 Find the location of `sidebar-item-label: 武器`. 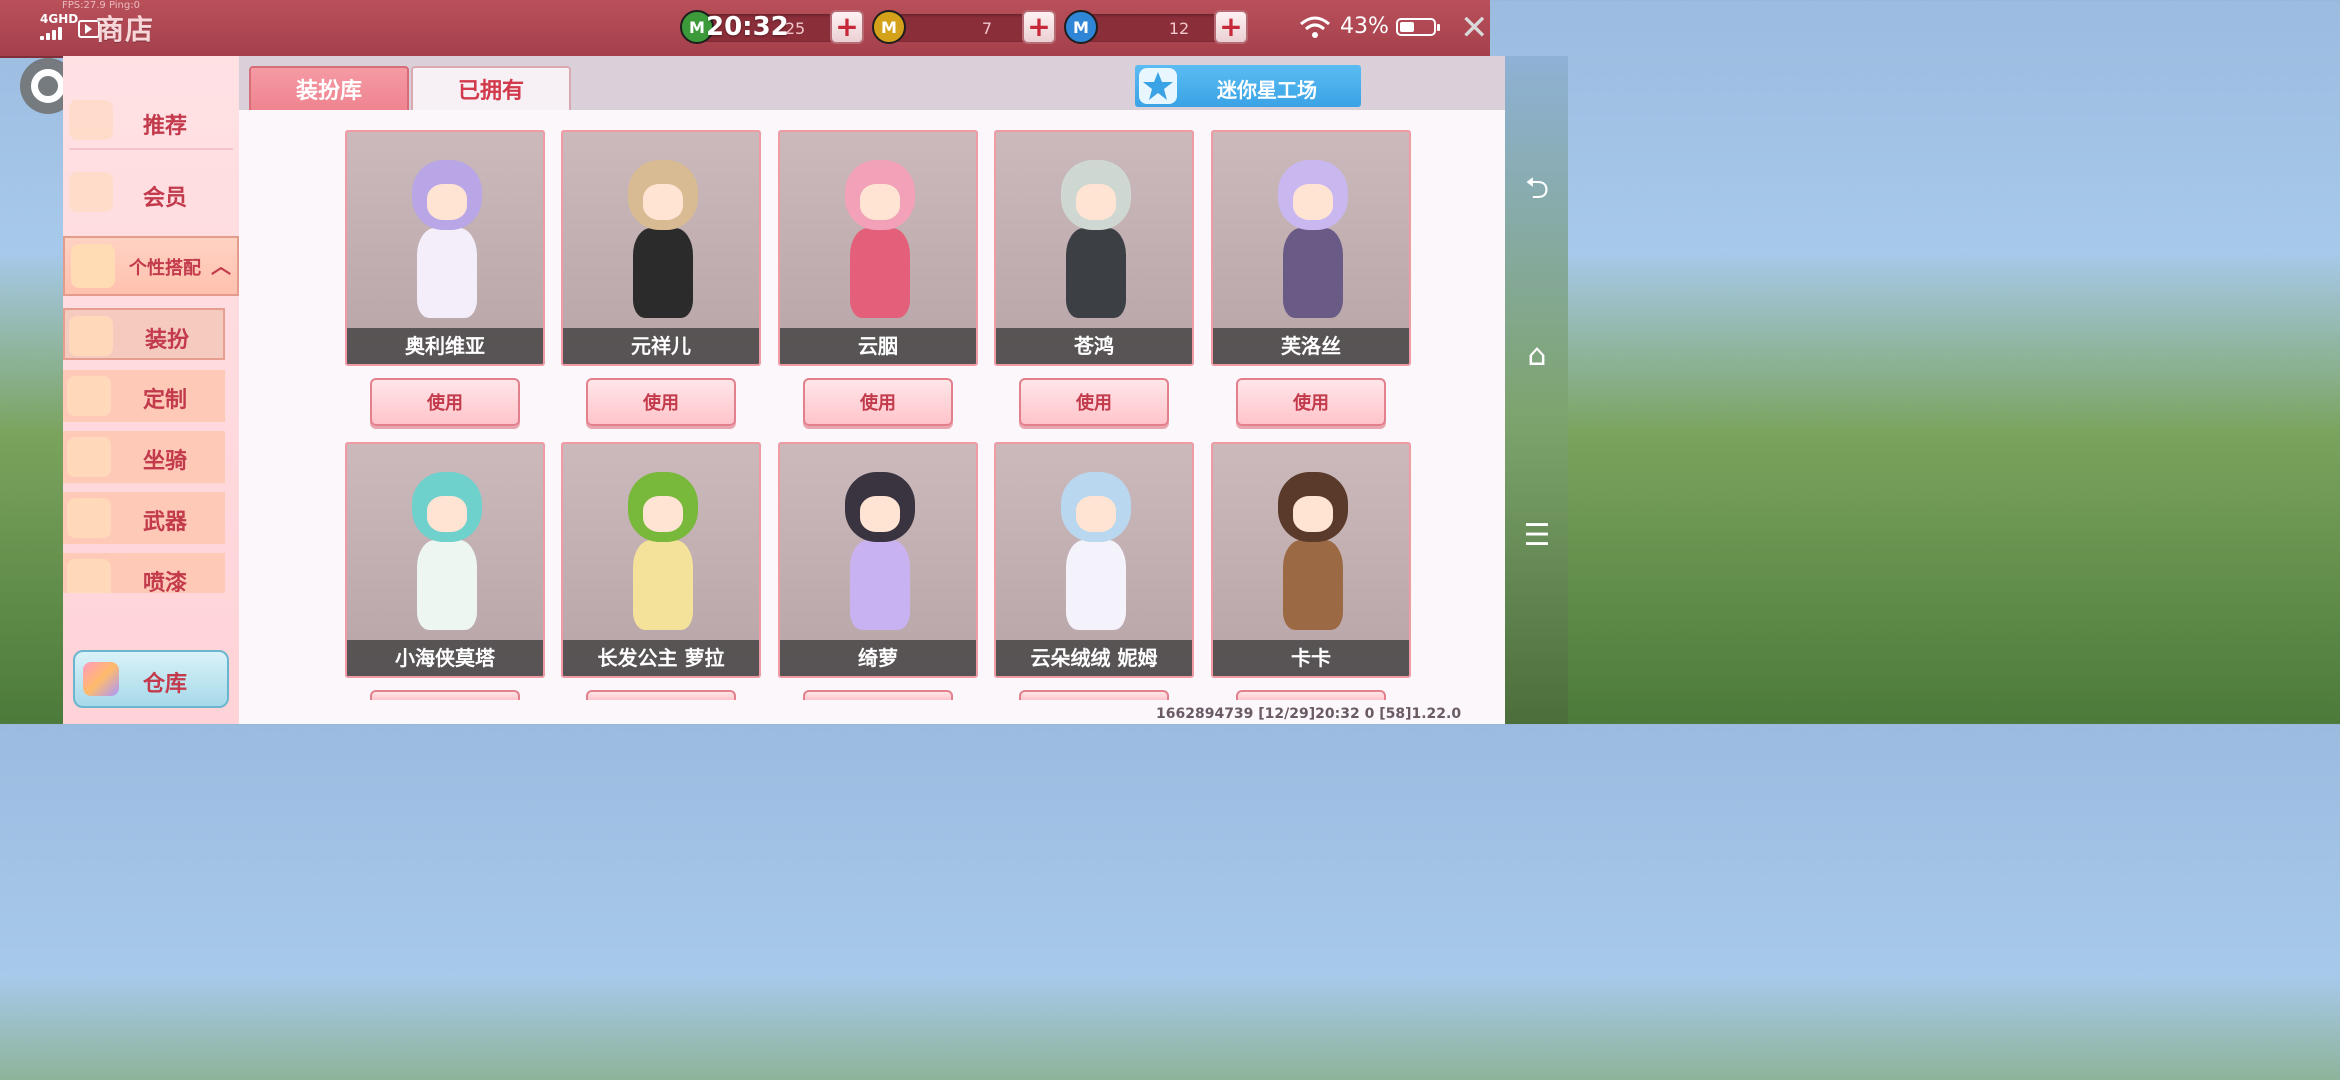

sidebar-item-label: 武器 is located at coordinates (165, 522).